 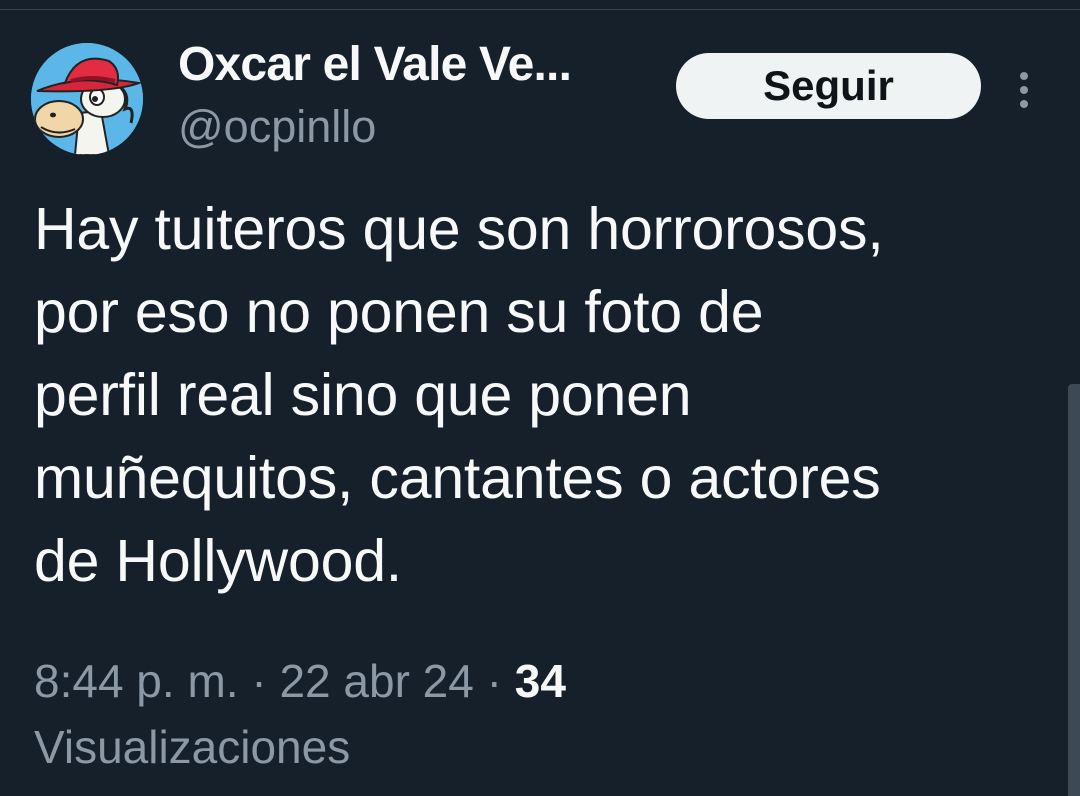 I want to click on views-label: Visualizaciones, so click(x=534, y=747).